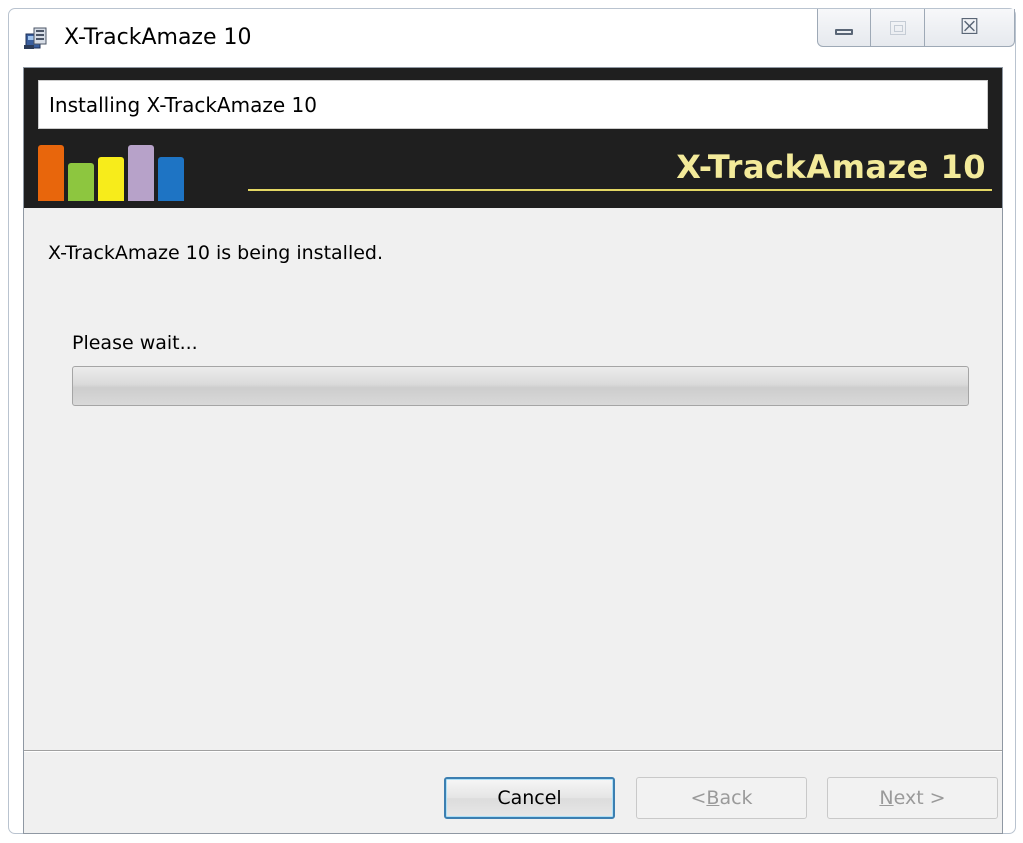 The height and width of the screenshot is (843, 1023). Describe the element at coordinates (620, 190) in the screenshot. I see `brand-underline` at that location.